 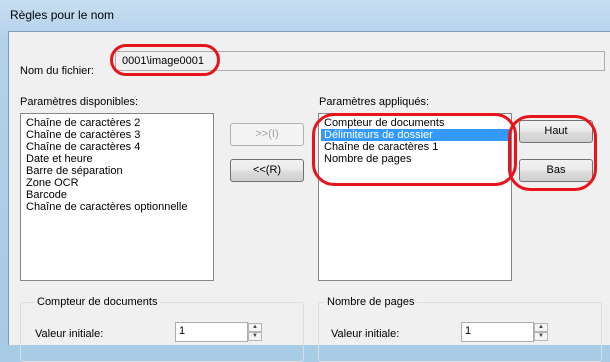 What do you see at coordinates (267, 134) in the screenshot?
I see `add-param-button: >>(I)` at bounding box center [267, 134].